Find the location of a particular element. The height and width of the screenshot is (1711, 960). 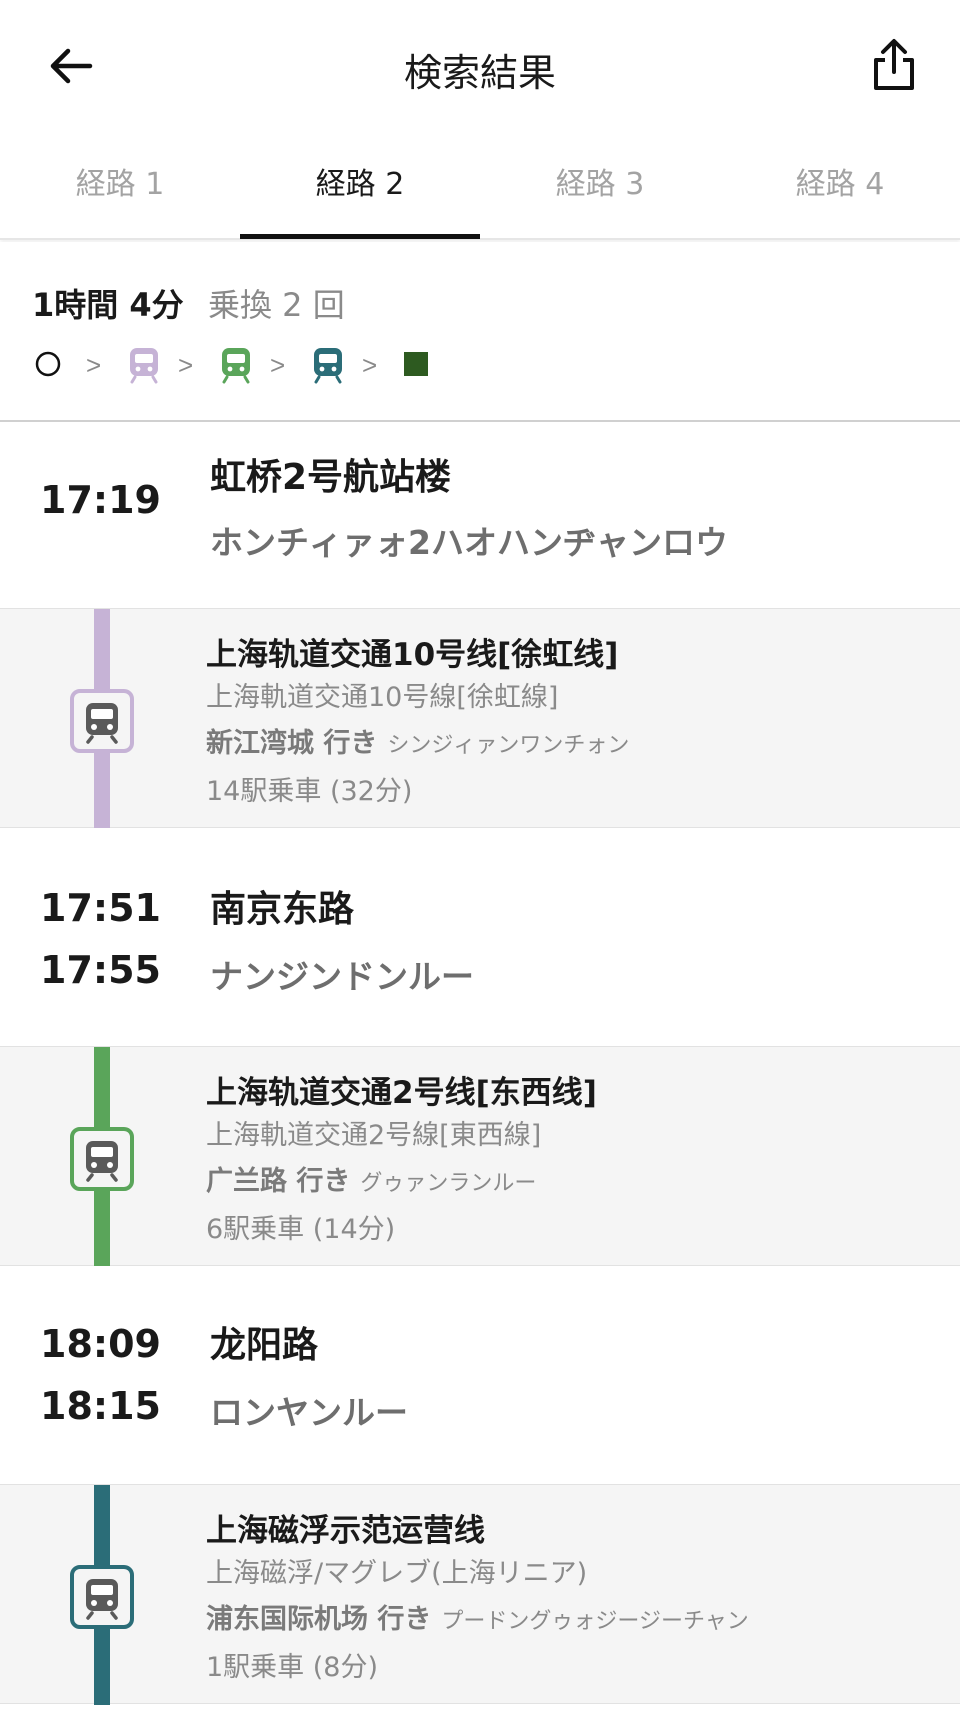

maglev-train-icon is located at coordinates (328, 366).